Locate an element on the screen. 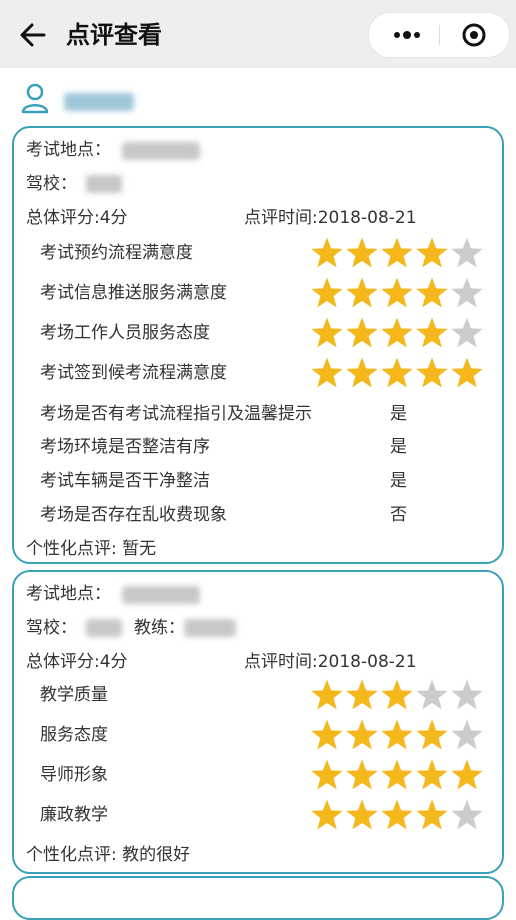 This screenshot has width=516, height=920. rating-label: 考试签到候考流程满意度 is located at coordinates (133, 373).